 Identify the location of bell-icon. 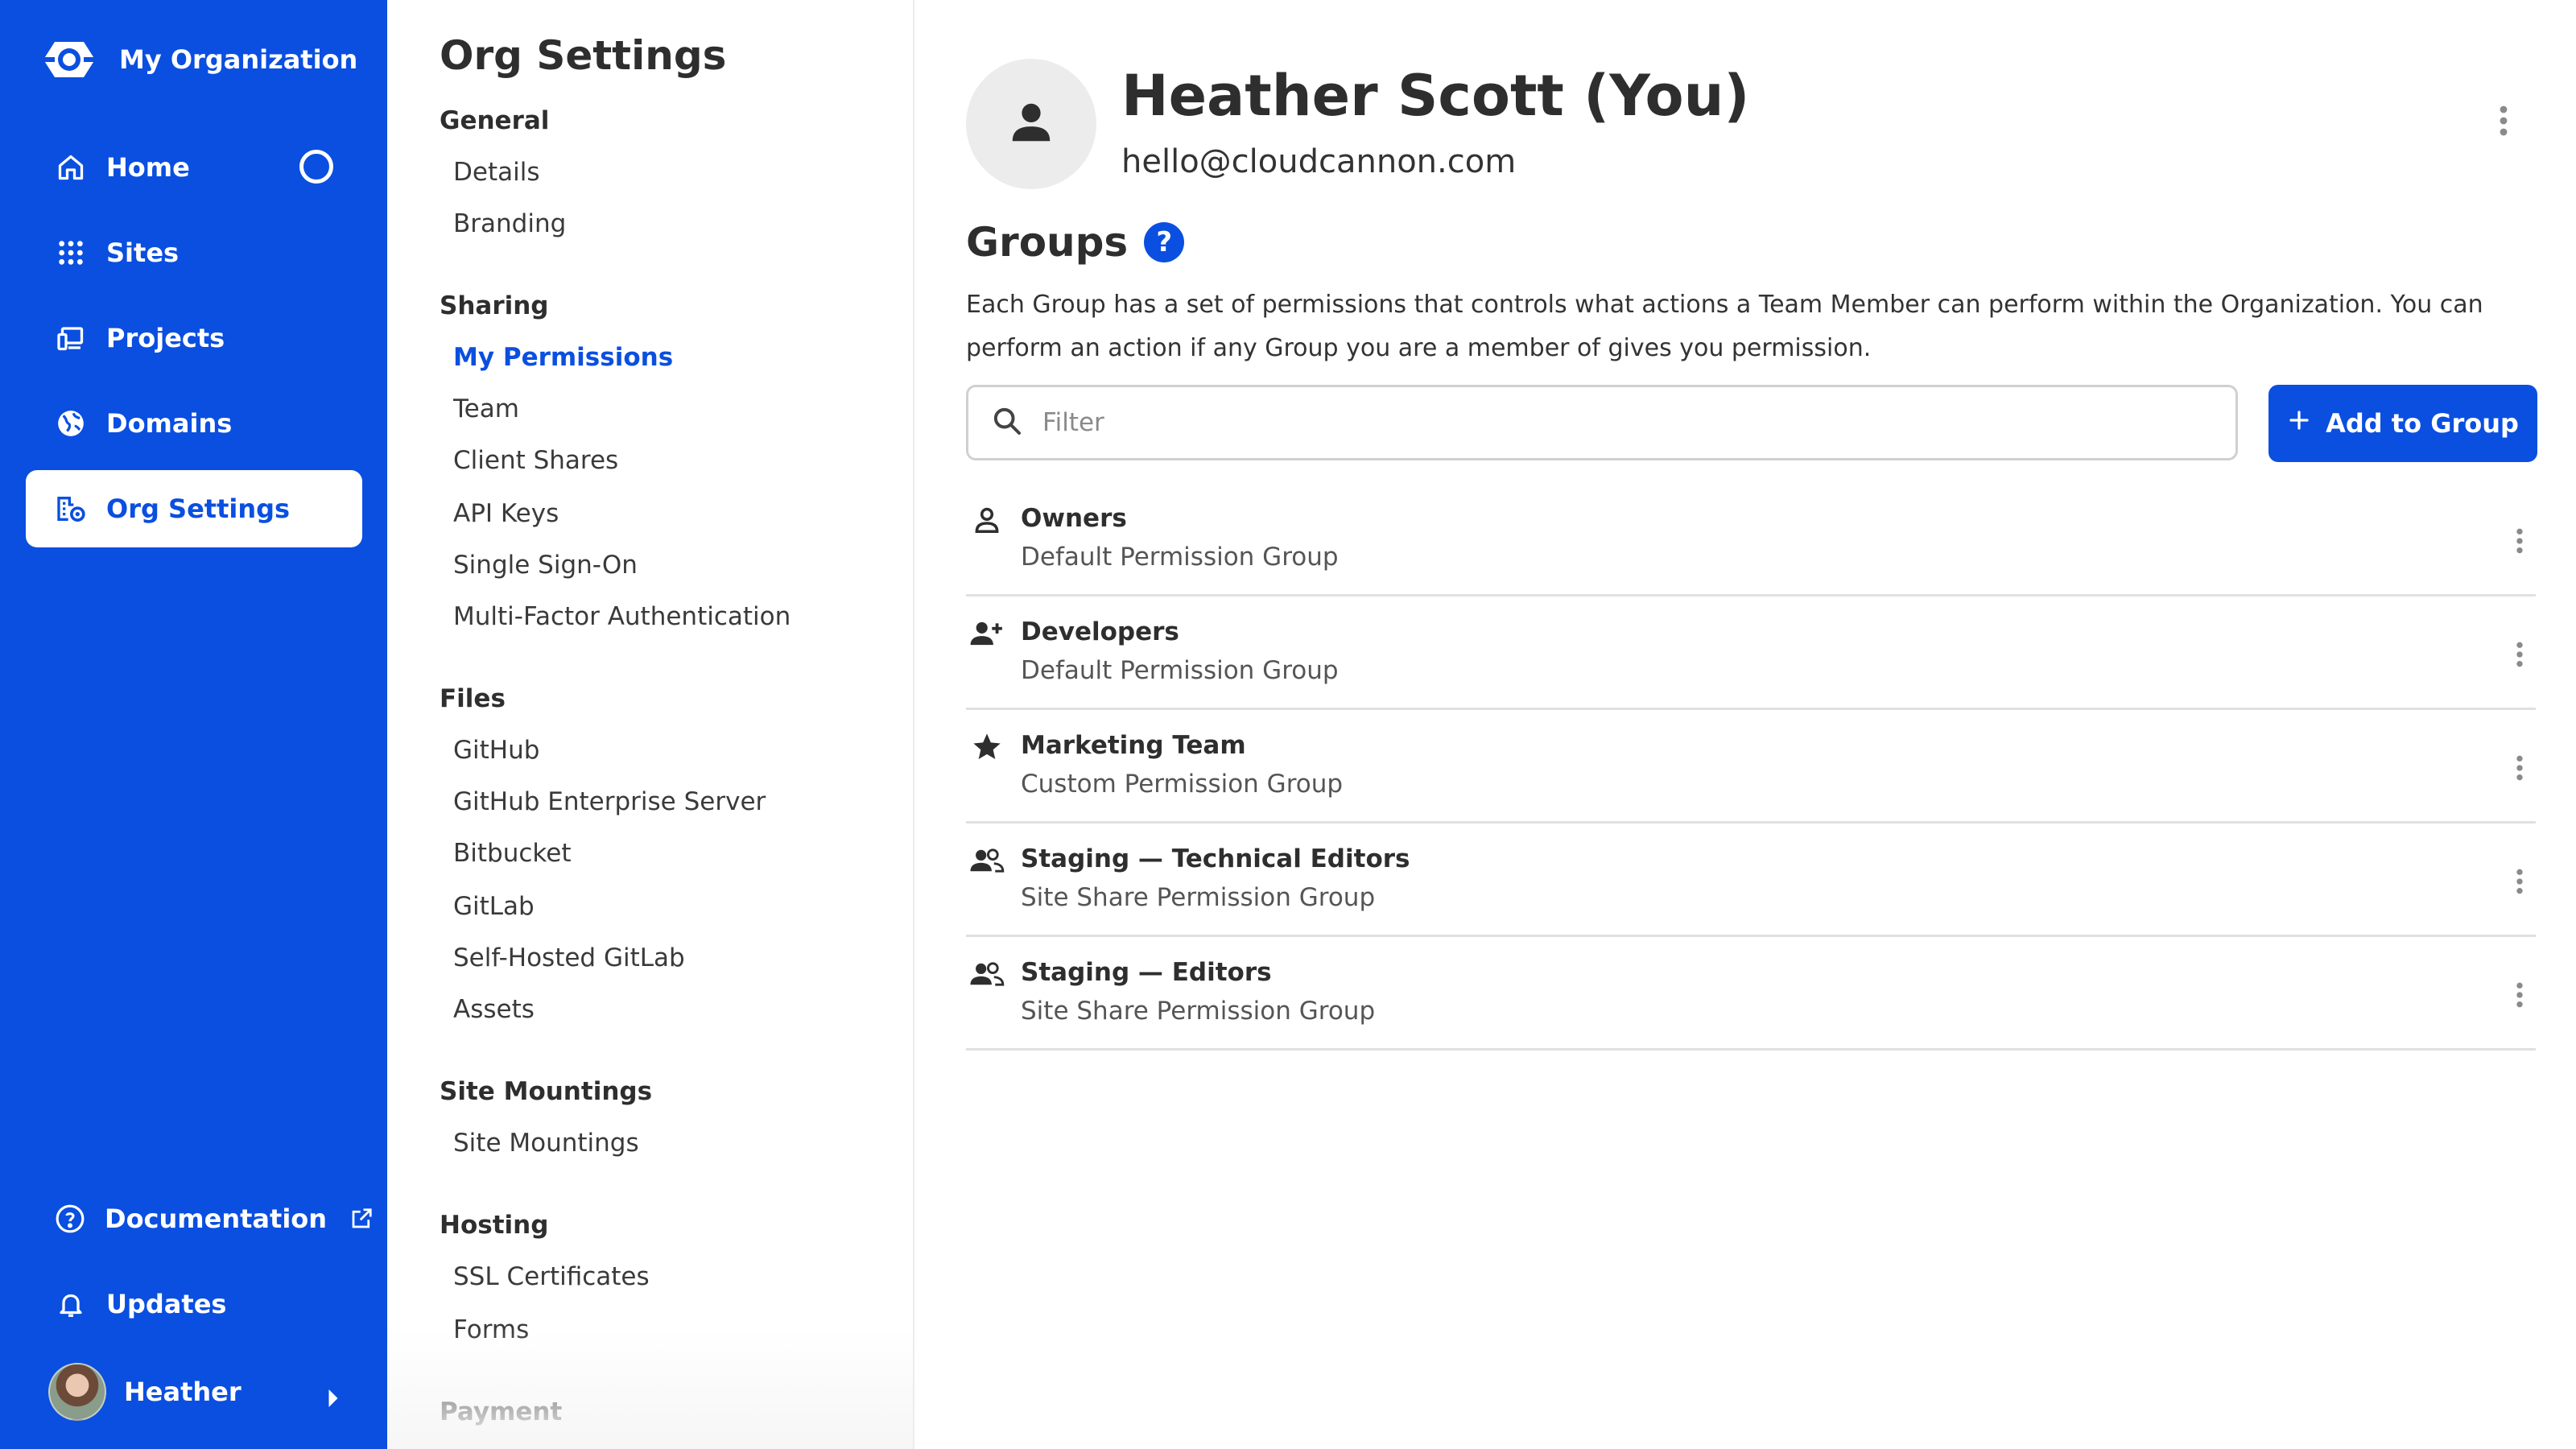
(71, 1304).